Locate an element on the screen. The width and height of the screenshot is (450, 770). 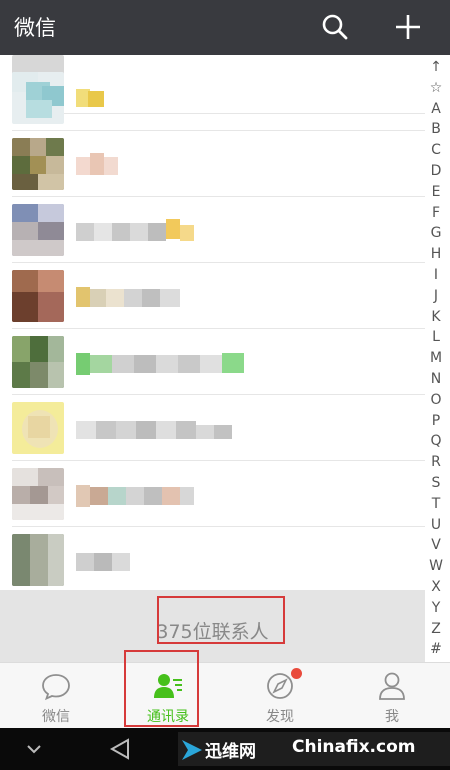
tab-me: 我 is located at coordinates (392, 696).